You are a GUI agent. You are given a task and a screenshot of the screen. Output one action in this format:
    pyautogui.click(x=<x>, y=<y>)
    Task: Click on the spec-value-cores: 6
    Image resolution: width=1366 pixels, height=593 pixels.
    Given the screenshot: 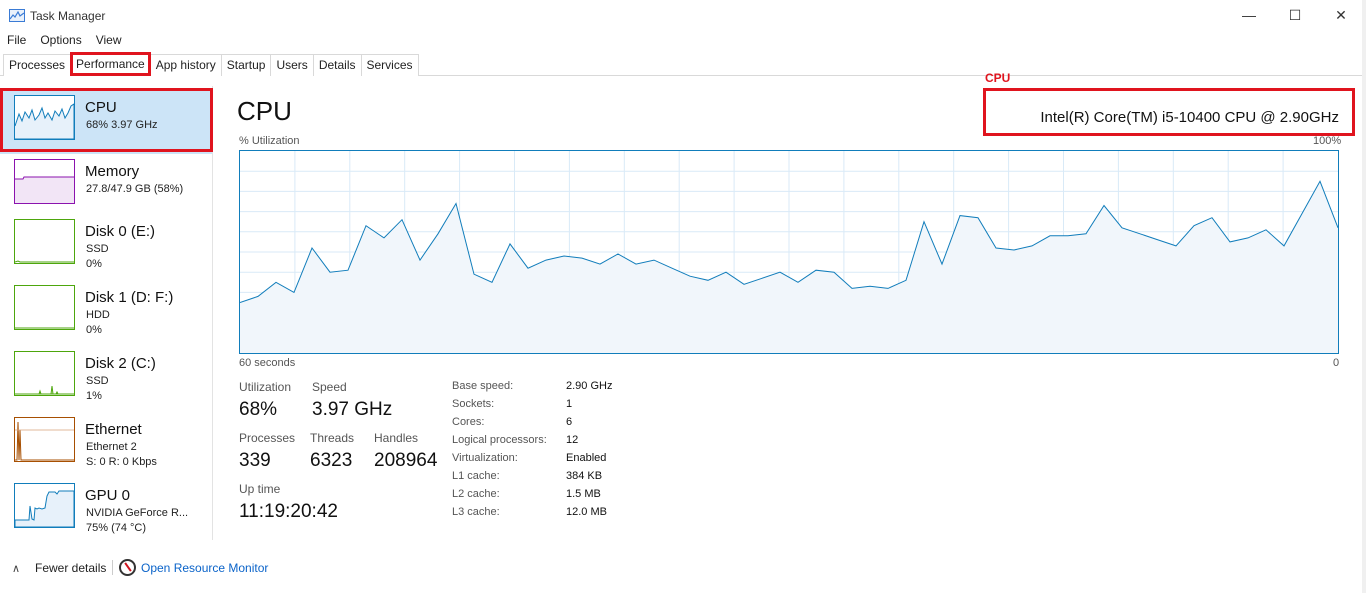 What is the action you would take?
    pyautogui.click(x=569, y=422)
    